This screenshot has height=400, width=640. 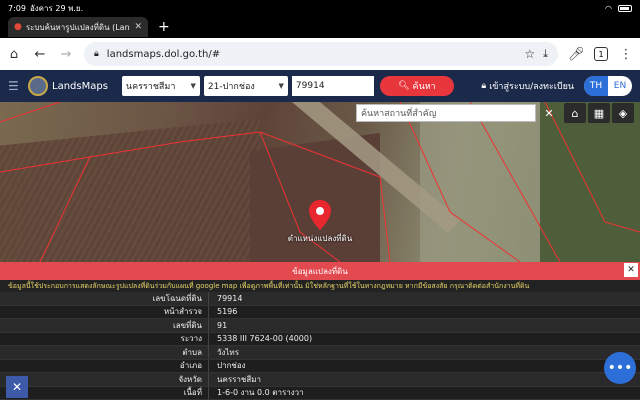 What do you see at coordinates (38, 86) in the screenshot?
I see `landsmaps-logo` at bounding box center [38, 86].